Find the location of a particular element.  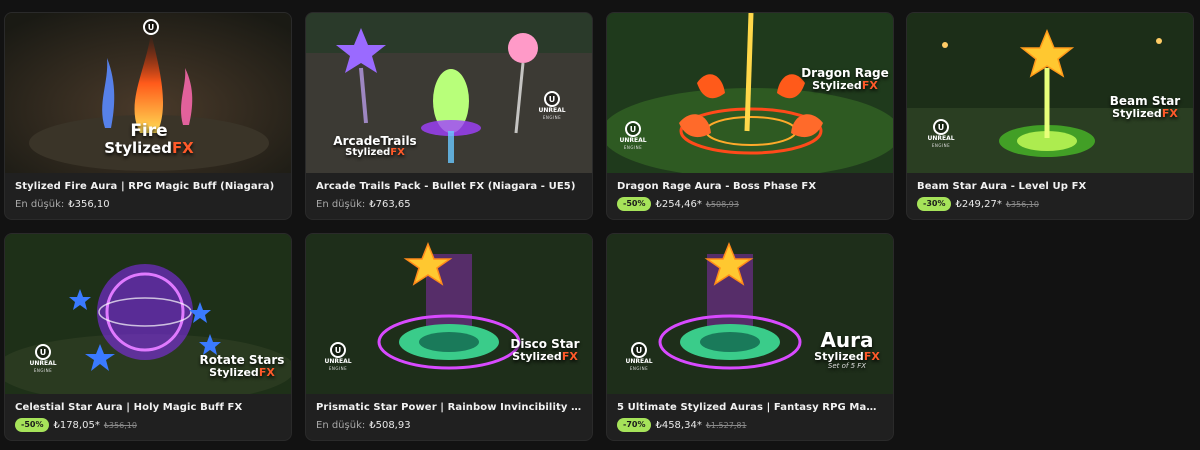

thumbnail-caption: ArcadeTrails StylizedFX is located at coordinates (375, 146).